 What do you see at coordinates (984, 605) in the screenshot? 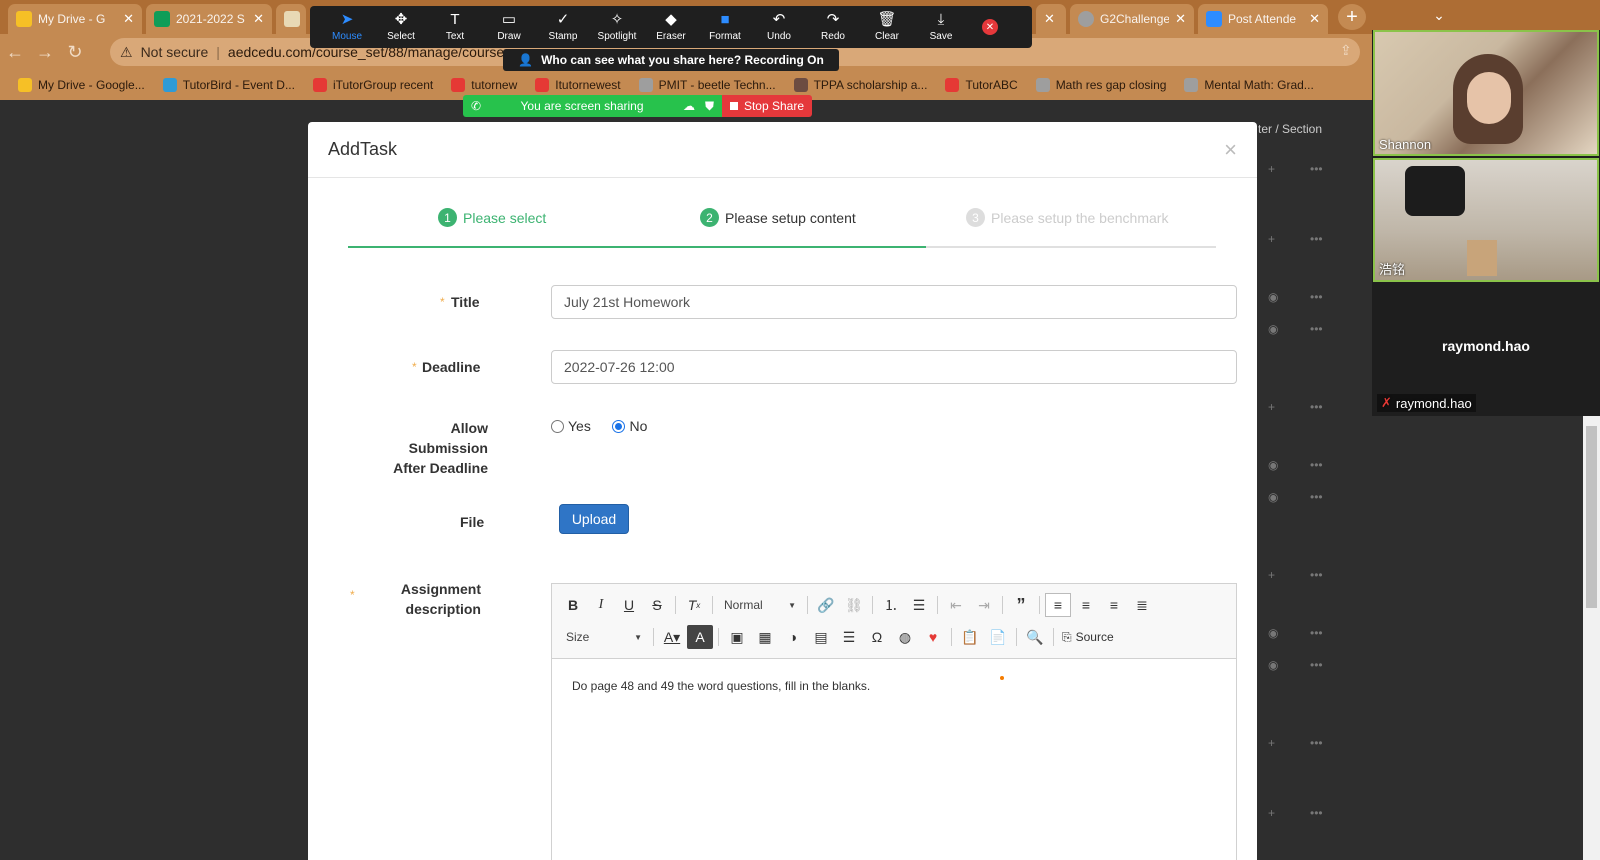
I see `indent-icon: ⇥` at bounding box center [984, 605].